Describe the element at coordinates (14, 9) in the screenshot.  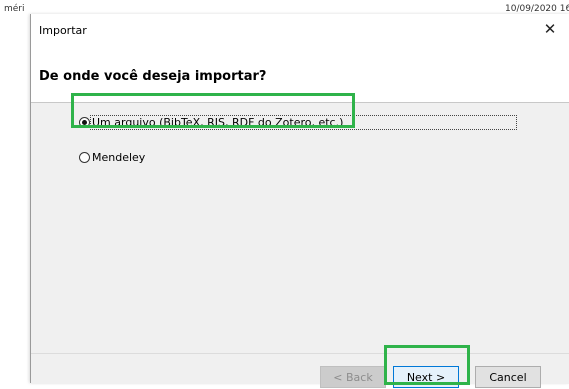
I see `background-text-left: méri` at that location.